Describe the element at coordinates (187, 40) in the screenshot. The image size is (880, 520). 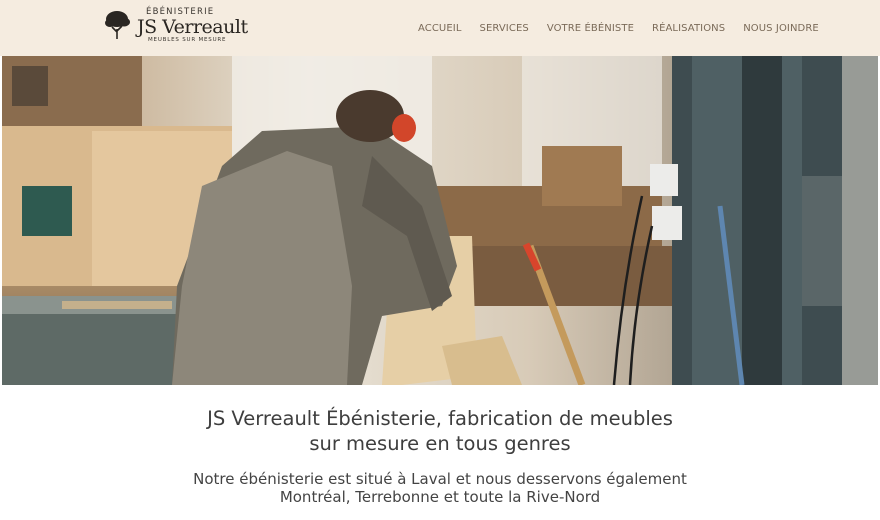
I see `brand-tagline: MEUBLES SUR MESURE` at that location.